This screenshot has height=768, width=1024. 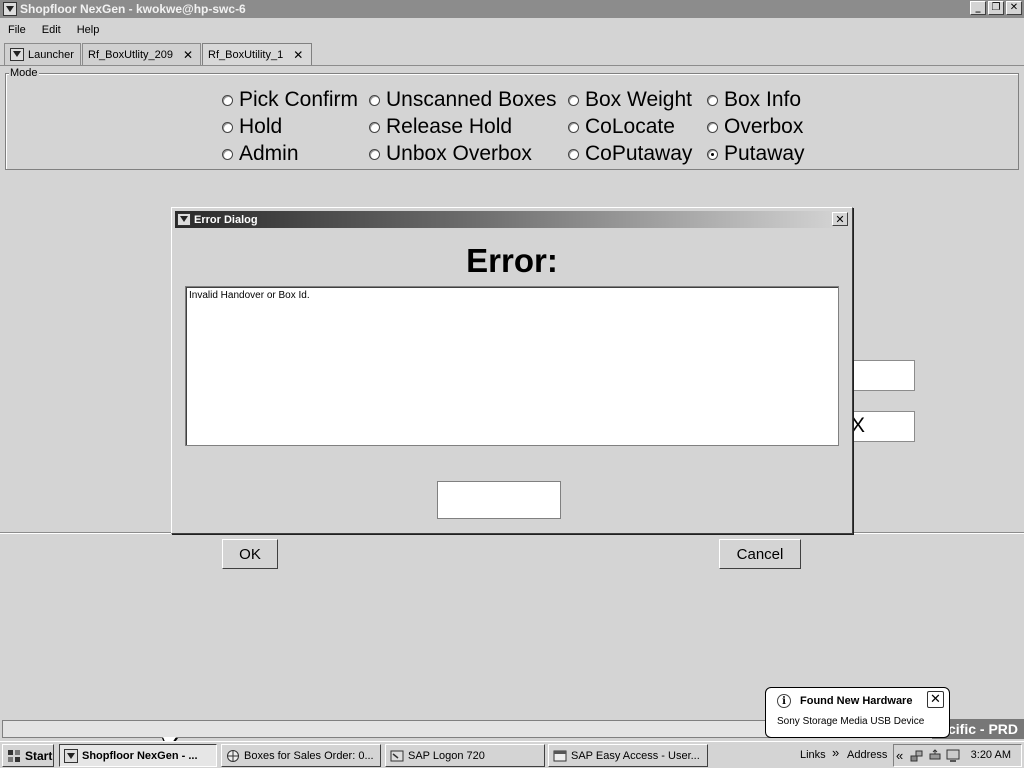 I want to click on menu-edit: Edit, so click(x=51, y=31).